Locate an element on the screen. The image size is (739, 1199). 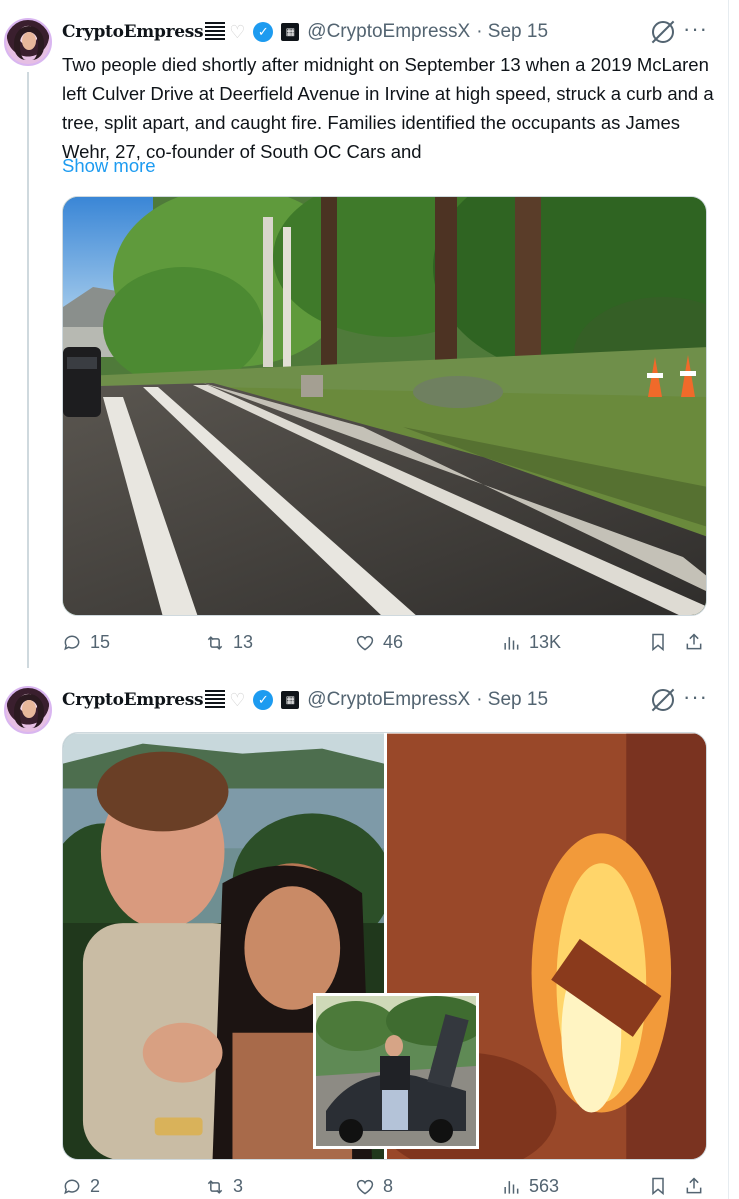
views-count: 563 is located at coordinates (544, 1186).